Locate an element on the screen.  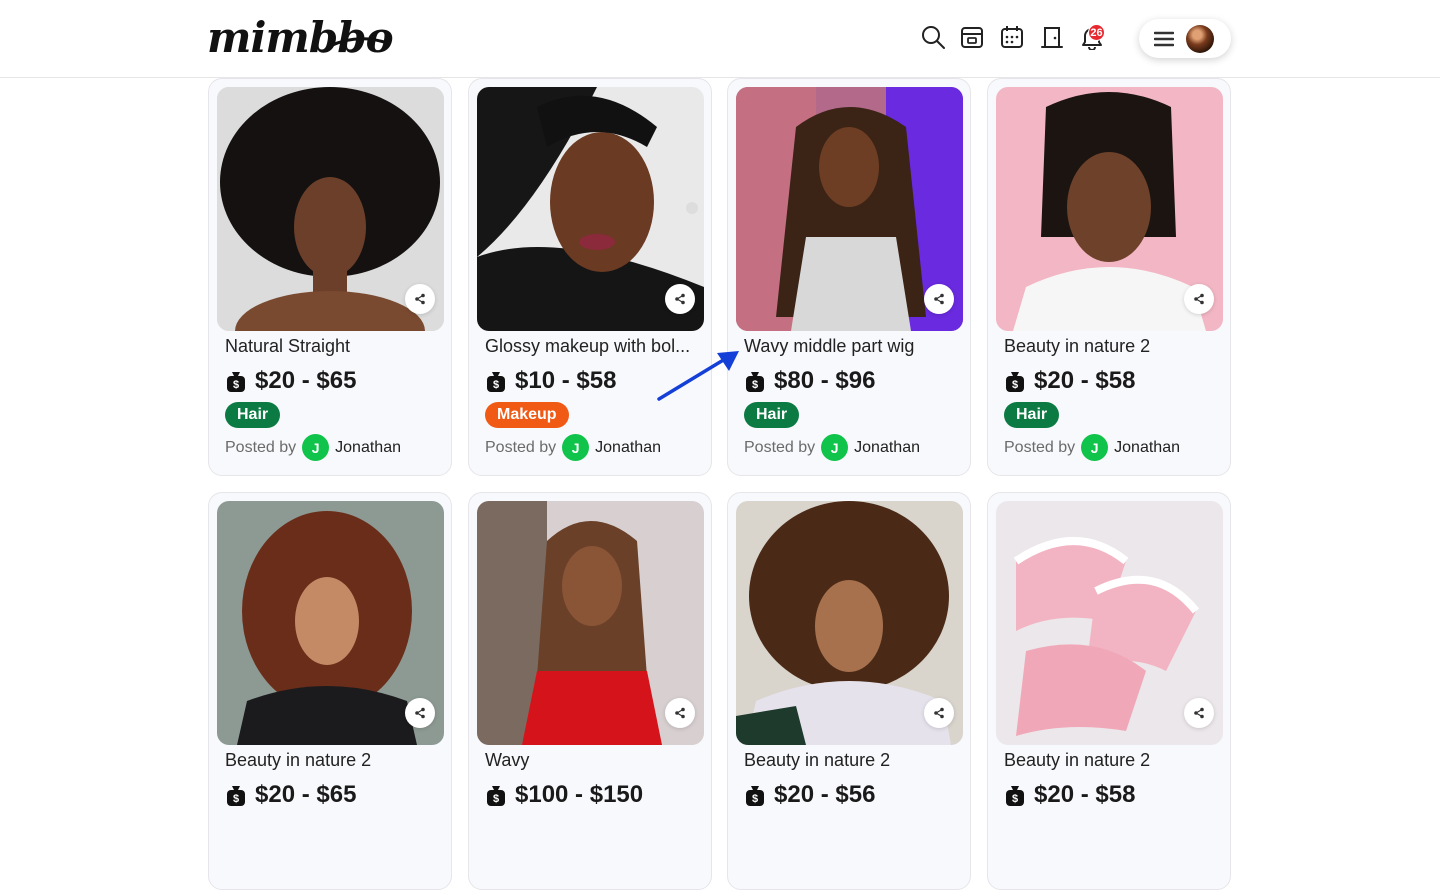
listing-price: $100 - $150 is located at coordinates (579, 794).